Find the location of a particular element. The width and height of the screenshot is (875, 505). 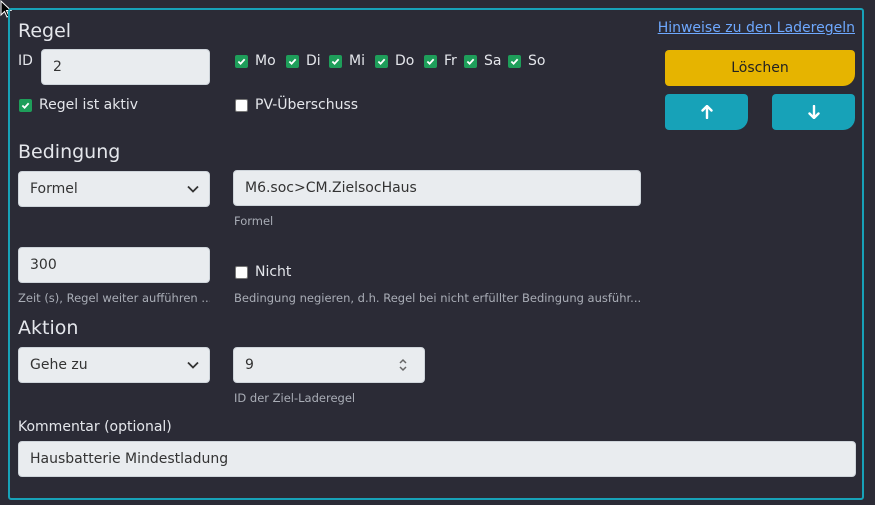

action-heading: Aktion is located at coordinates (48, 328).